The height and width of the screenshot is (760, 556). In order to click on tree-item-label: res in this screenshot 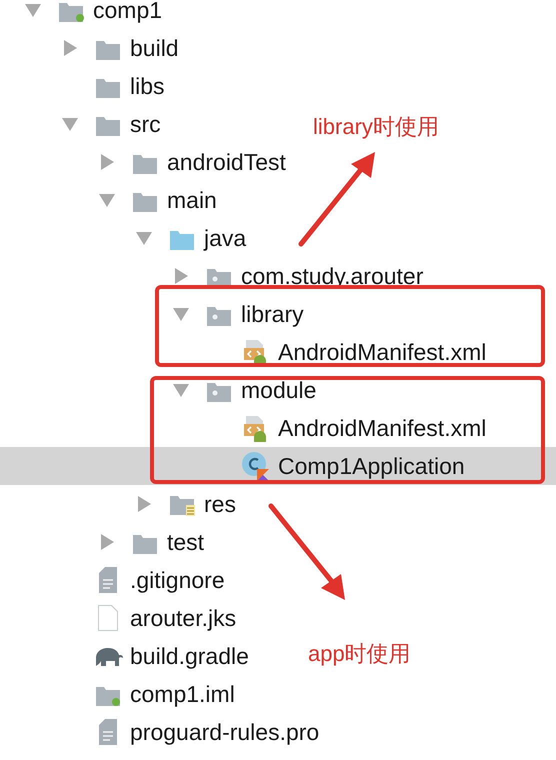, I will do `click(220, 504)`.